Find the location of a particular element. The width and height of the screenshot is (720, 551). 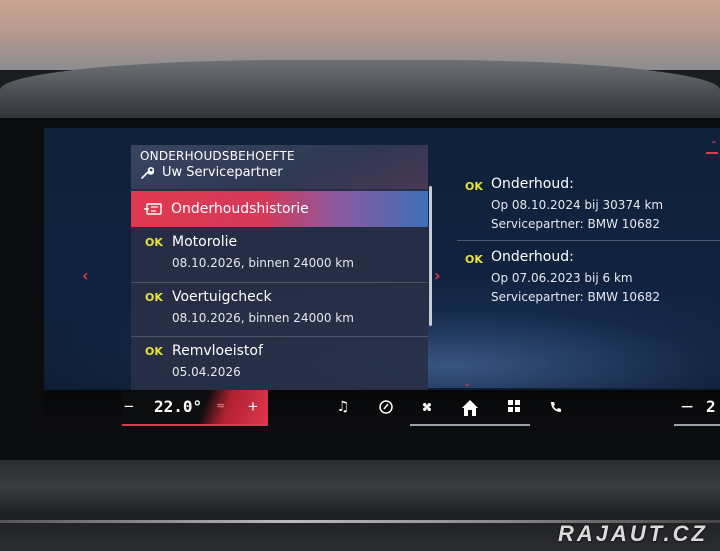

list-item-title: Motorolie is located at coordinates (205, 242).